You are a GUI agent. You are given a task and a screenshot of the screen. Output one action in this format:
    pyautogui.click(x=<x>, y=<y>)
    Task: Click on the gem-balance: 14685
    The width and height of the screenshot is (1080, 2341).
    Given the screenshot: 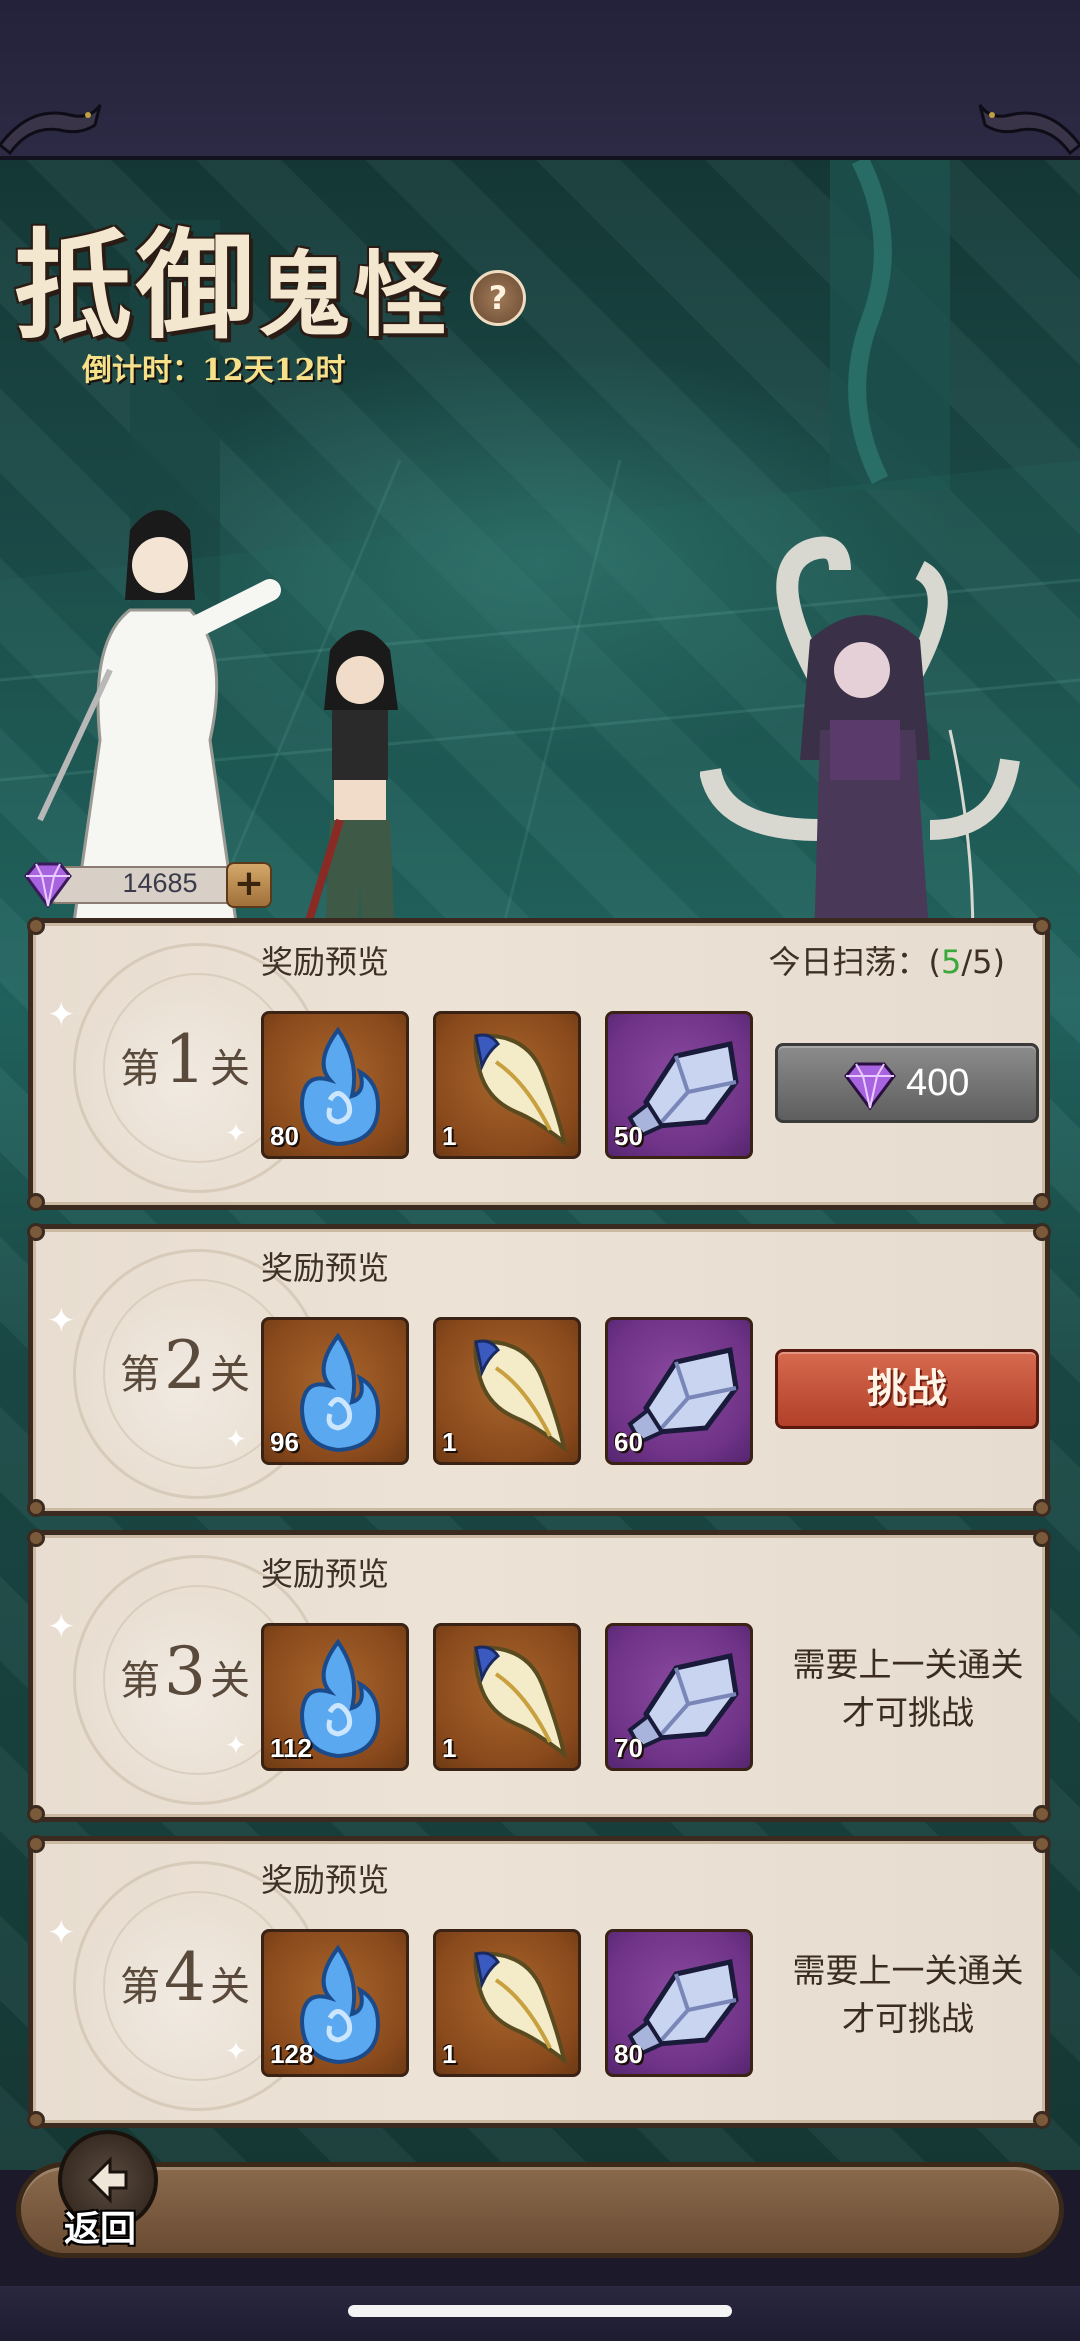 What is the action you would take?
    pyautogui.click(x=160, y=883)
    